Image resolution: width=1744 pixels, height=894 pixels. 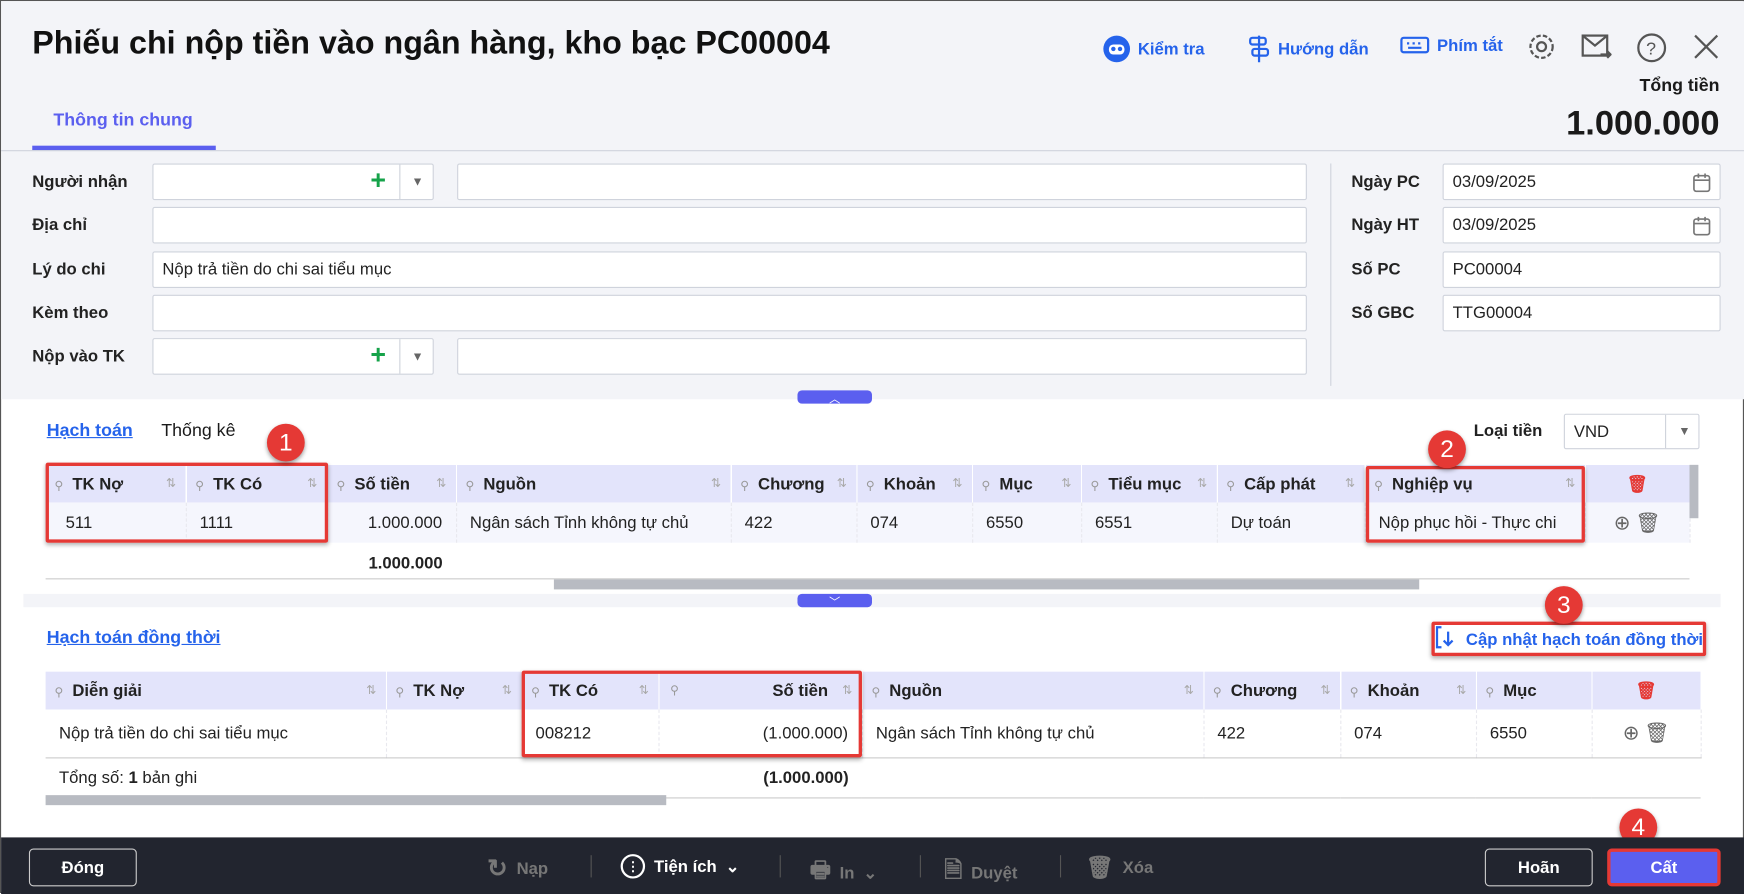 What do you see at coordinates (1494, 225) in the screenshot?
I see `date-ht-value: 03/09/2025` at bounding box center [1494, 225].